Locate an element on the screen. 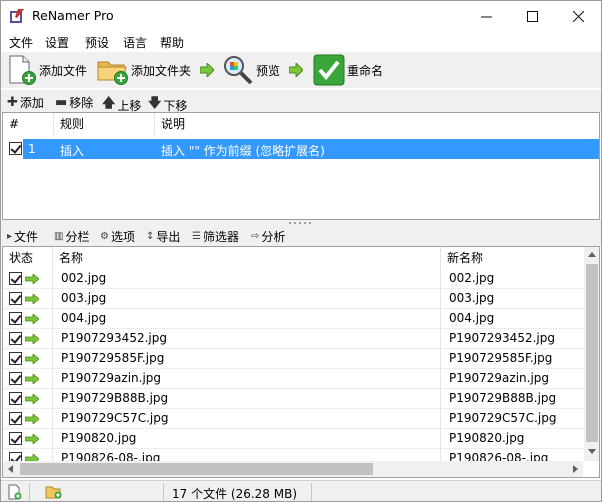 Image resolution: width=602 pixels, height=502 pixels. status-bar: 17 个文件 (26.28 MB) is located at coordinates (301, 490).